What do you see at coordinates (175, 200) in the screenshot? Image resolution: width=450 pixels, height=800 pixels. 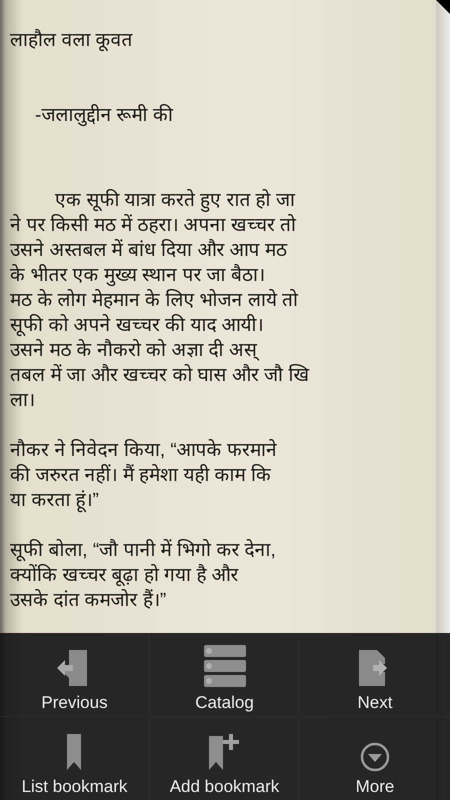 I see `text-line: एक सूफी यात्रा करते हुए रात हो जा` at bounding box center [175, 200].